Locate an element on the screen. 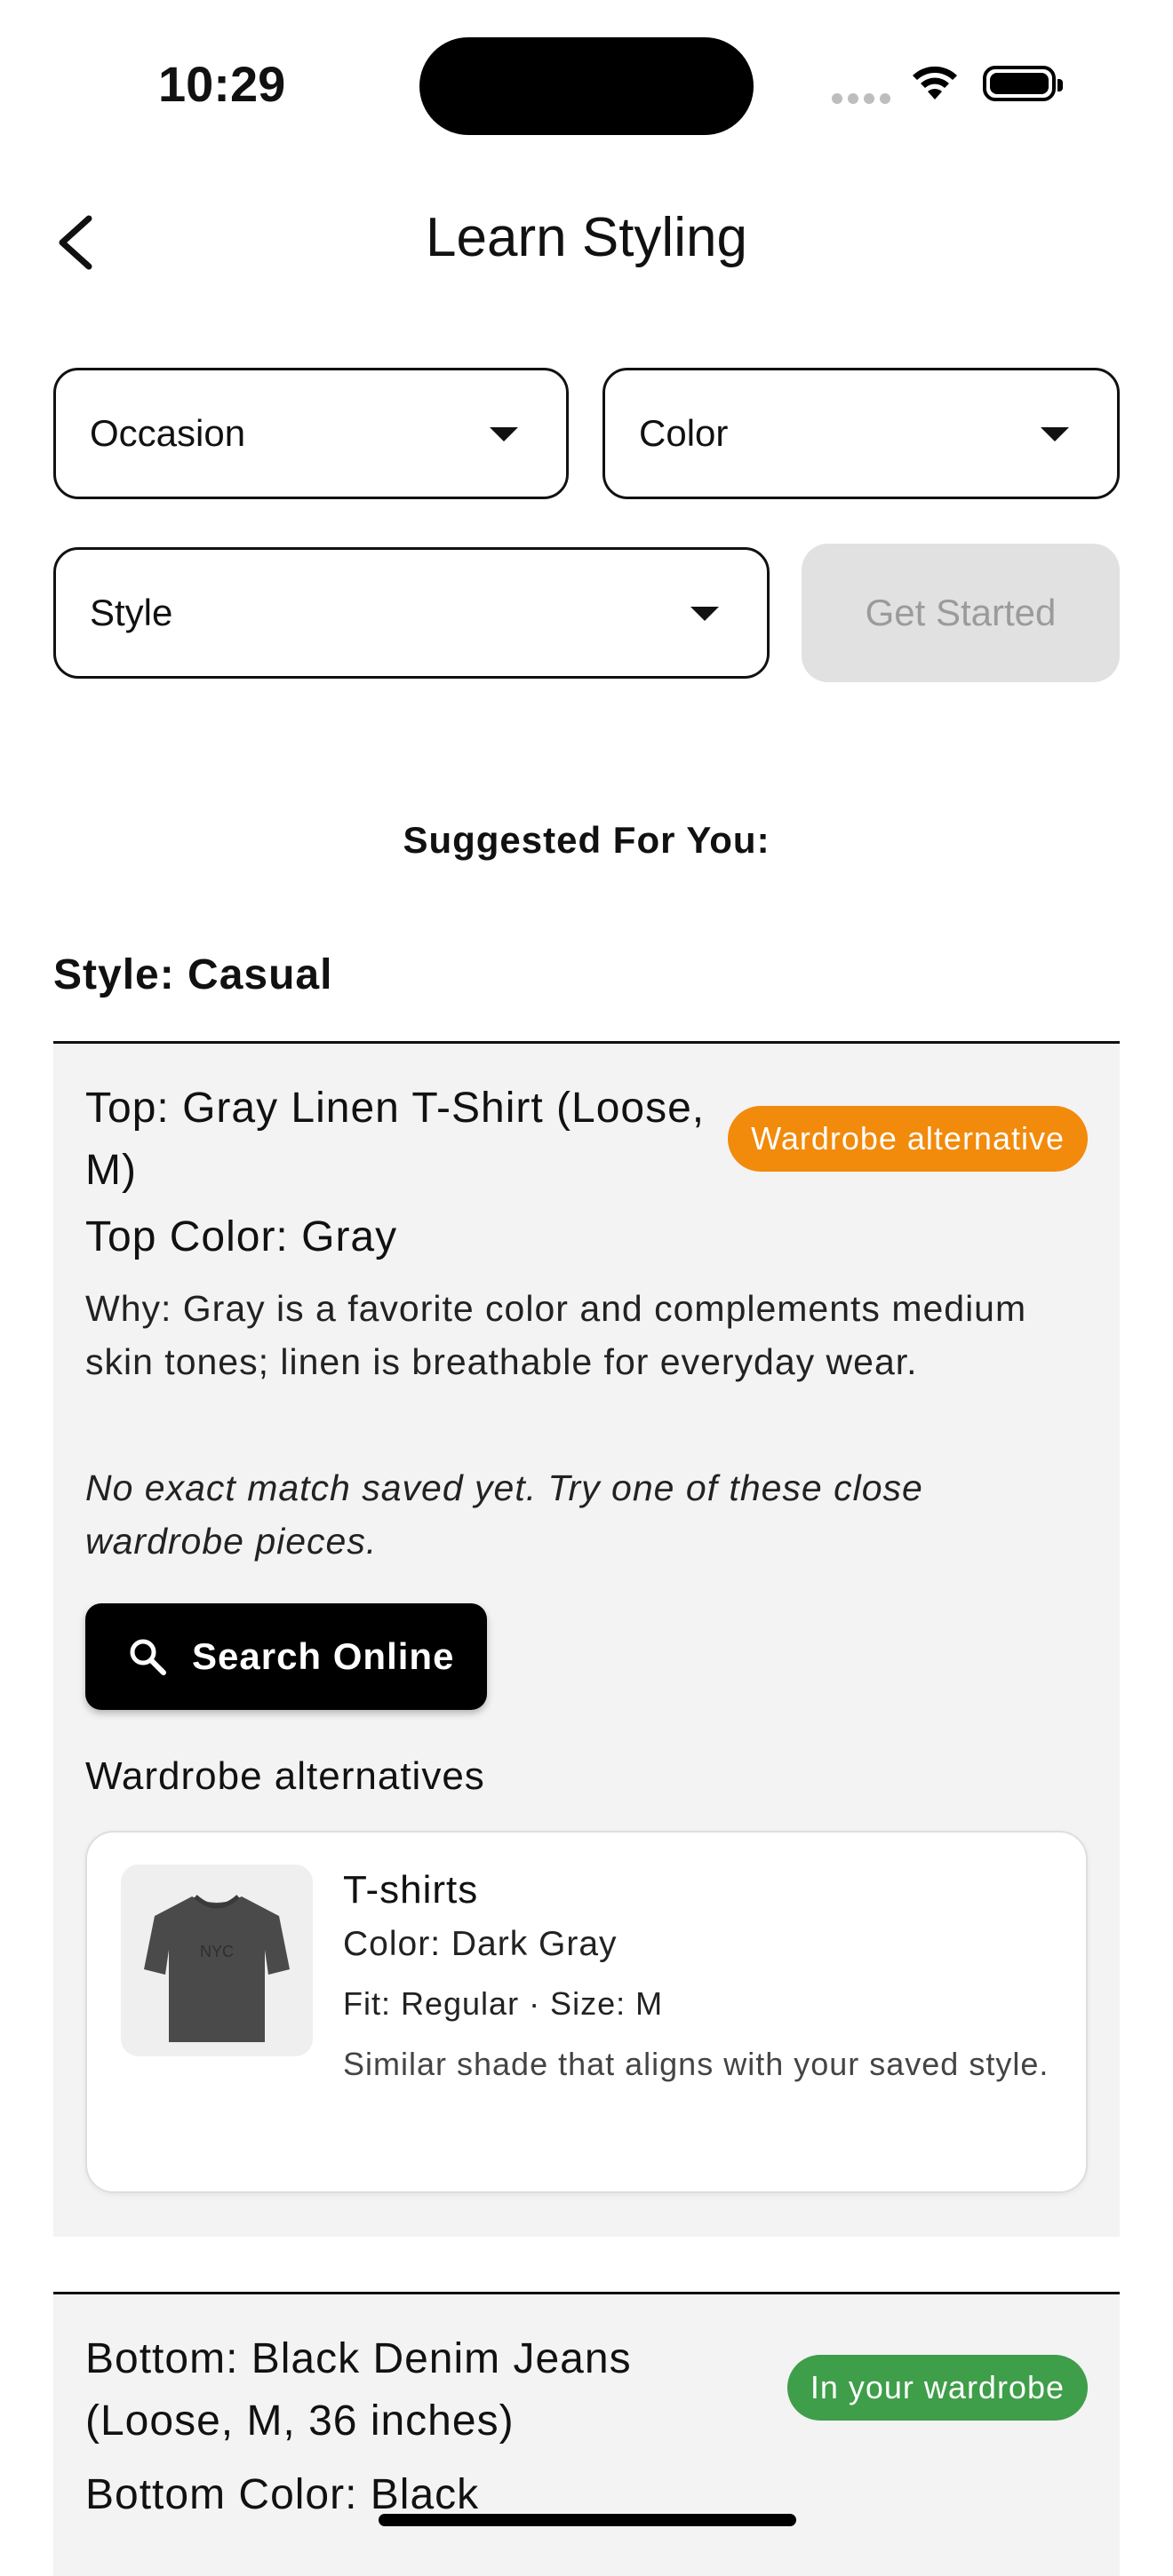  search-online-label: Search Online is located at coordinates (324, 1656).